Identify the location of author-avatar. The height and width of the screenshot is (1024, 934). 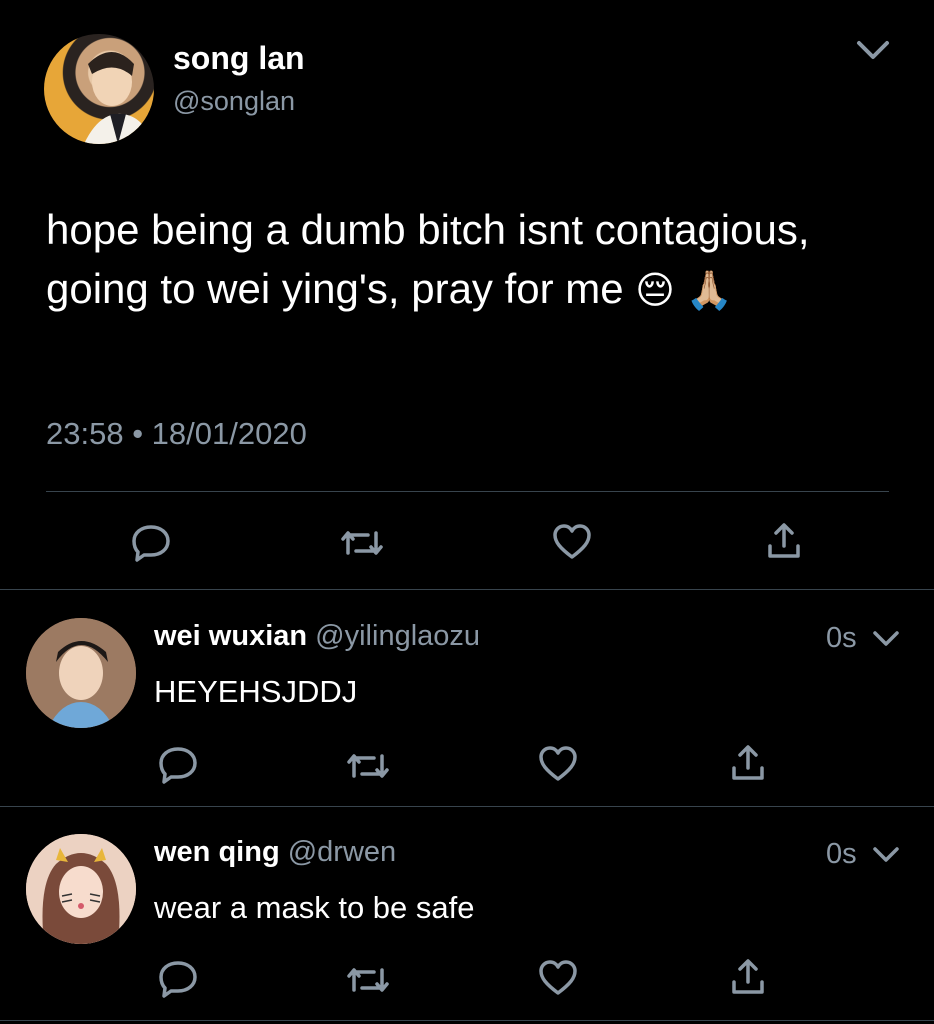
(99, 89).